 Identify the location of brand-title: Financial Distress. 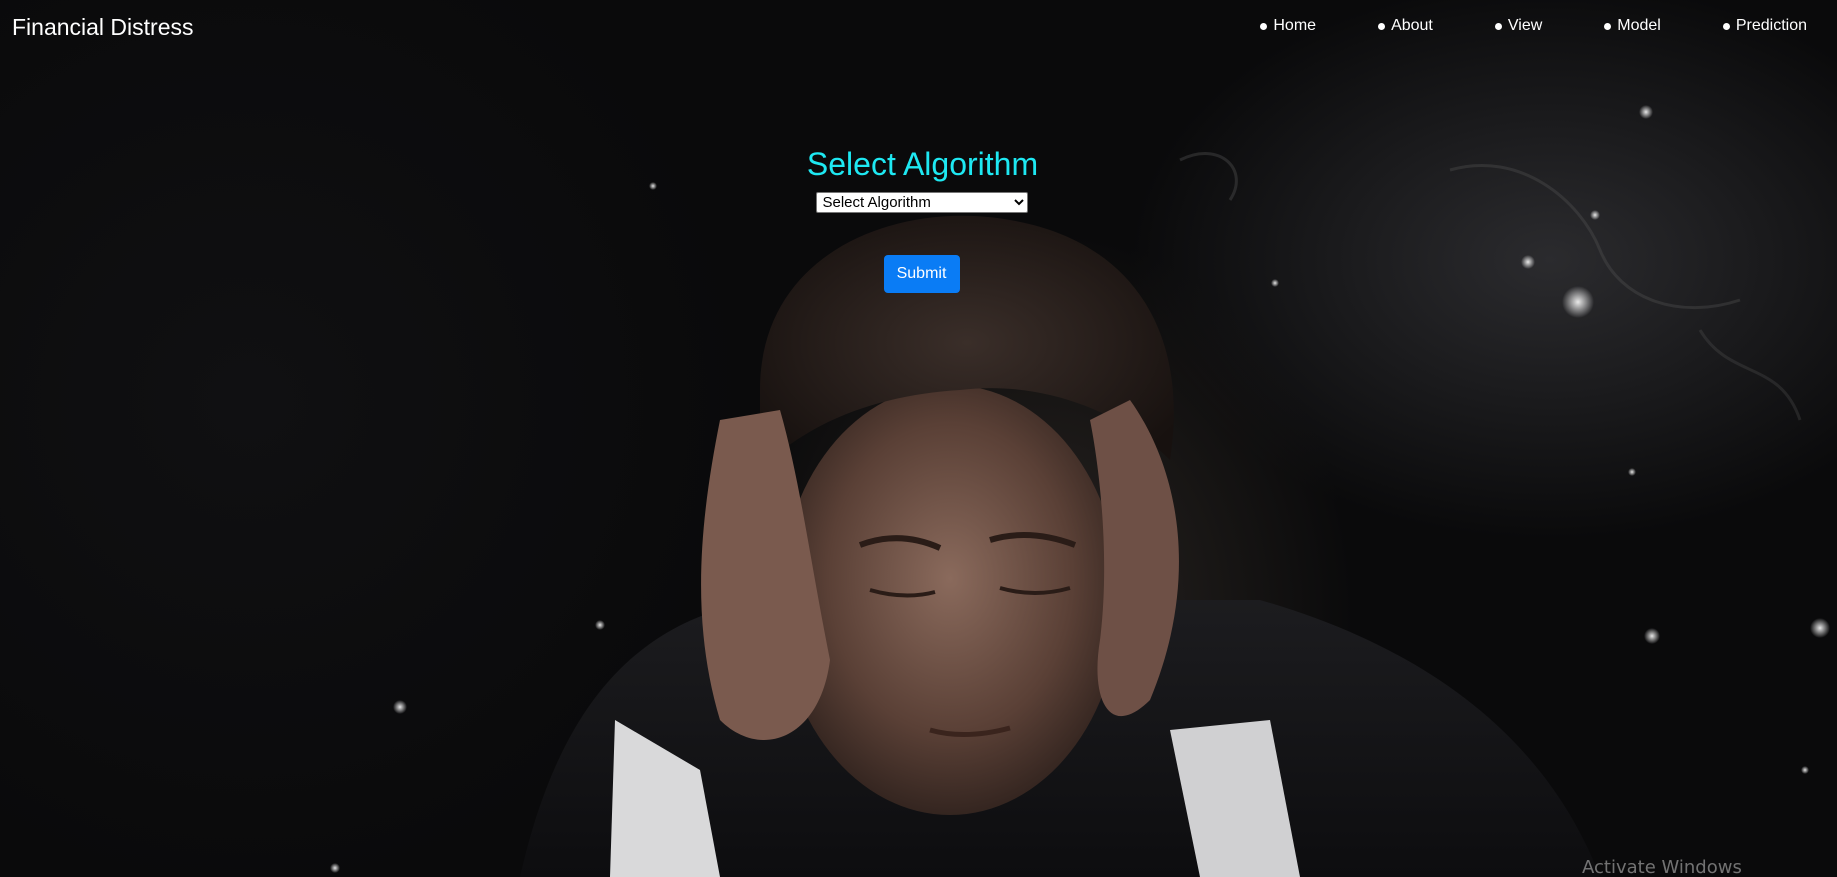
(103, 27).